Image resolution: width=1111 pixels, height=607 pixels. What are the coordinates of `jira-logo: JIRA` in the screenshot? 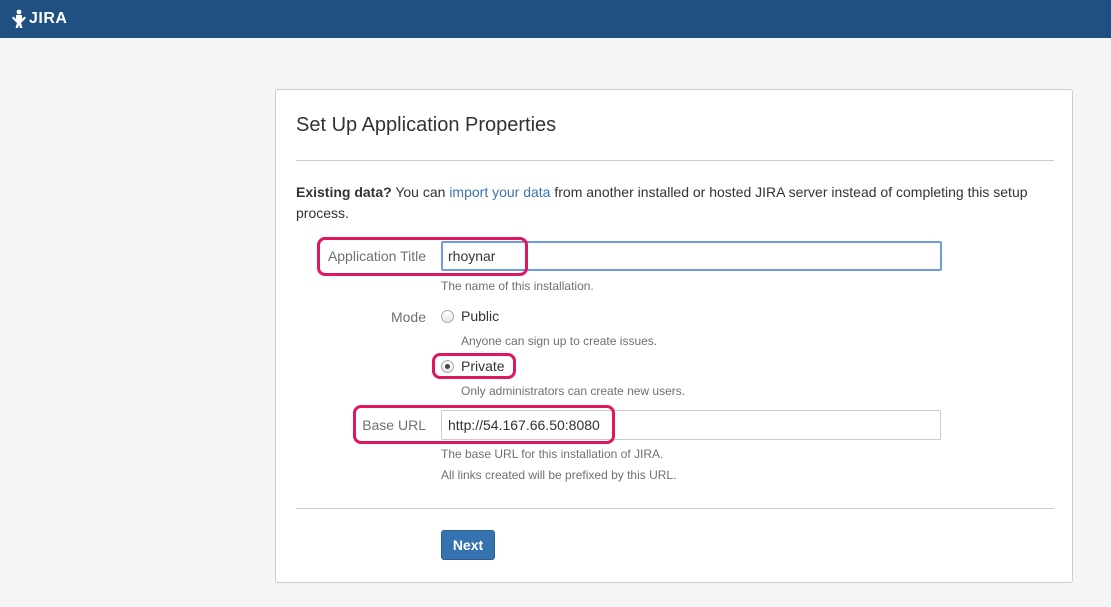 It's located at (39, 19).